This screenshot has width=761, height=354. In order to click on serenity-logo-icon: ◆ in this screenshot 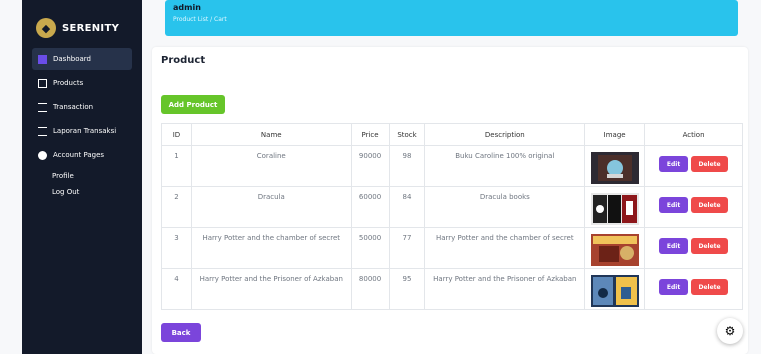, I will do `click(46, 28)`.